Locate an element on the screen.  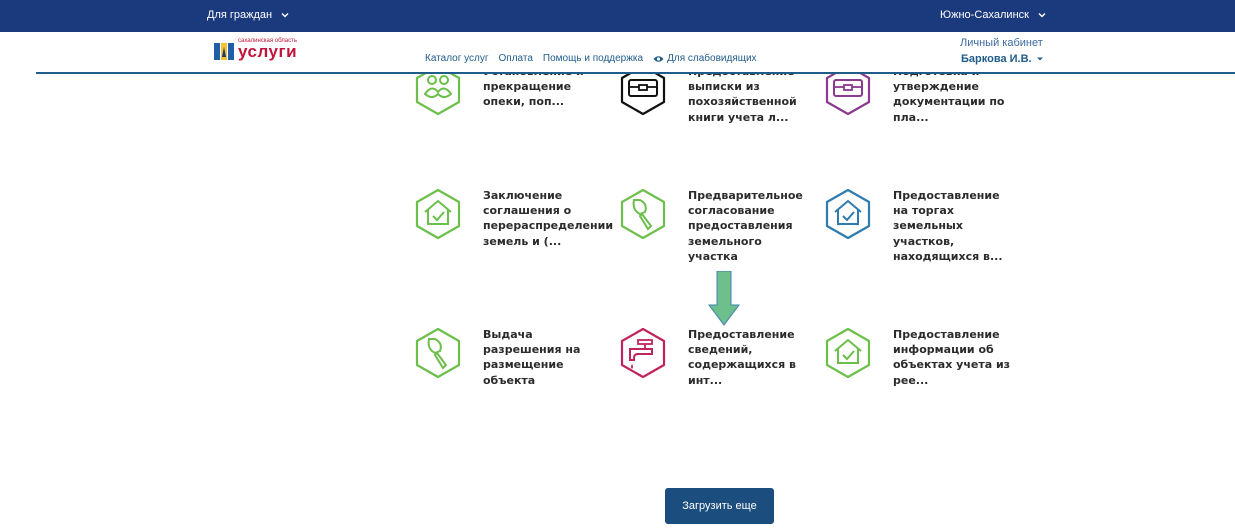
site-logo: сахалинская область услуги is located at coordinates (256, 50).